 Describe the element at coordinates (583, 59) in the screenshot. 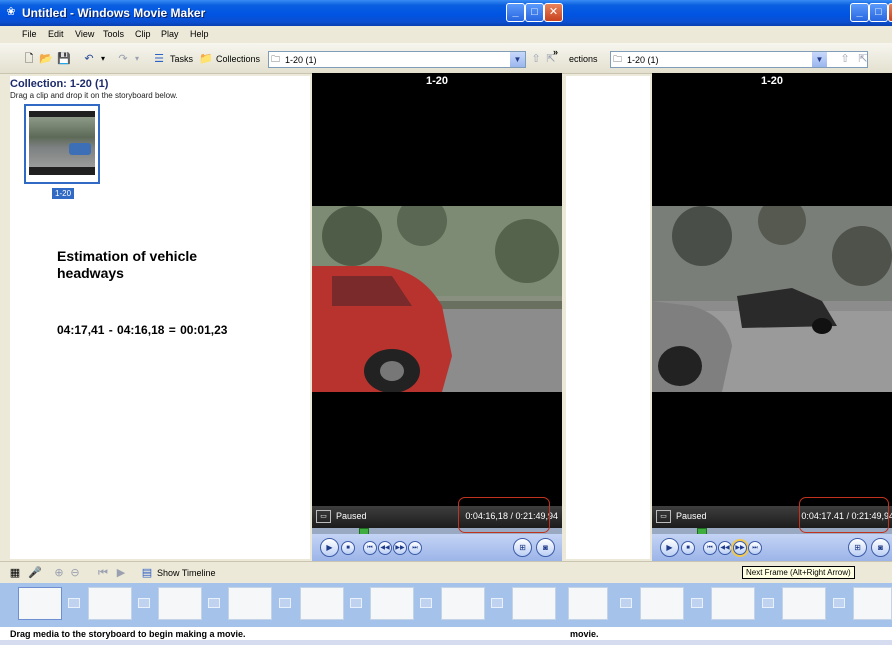

I see `collections-button: ections` at that location.